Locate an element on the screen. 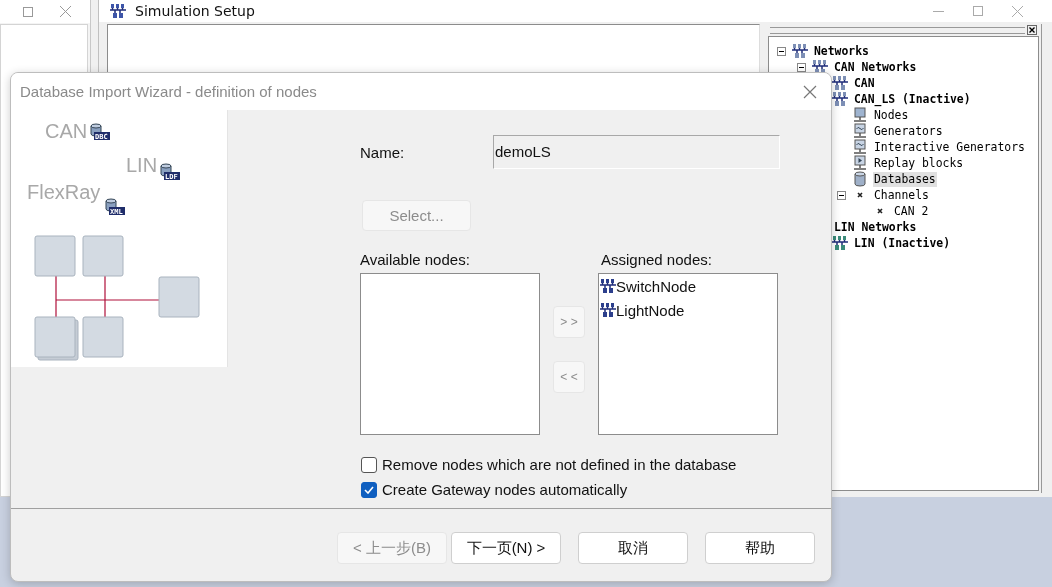 The image size is (1052, 587). tree-item: CAN Networks is located at coordinates (875, 67).